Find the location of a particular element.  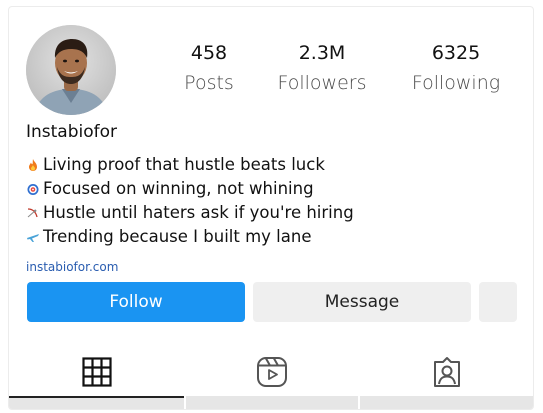

reels-icon is located at coordinates (271, 372).